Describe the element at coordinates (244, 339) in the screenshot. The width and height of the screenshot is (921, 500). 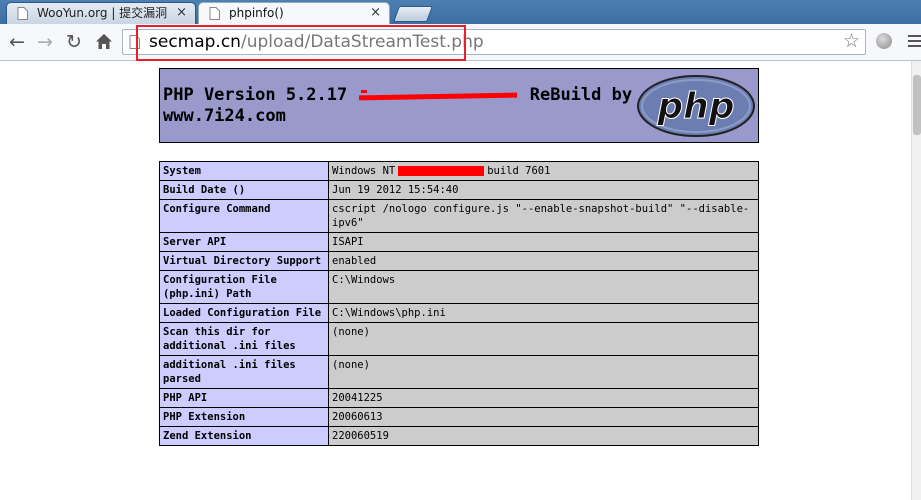
I see `row-label: Scan this dir for additional .ini files` at that location.